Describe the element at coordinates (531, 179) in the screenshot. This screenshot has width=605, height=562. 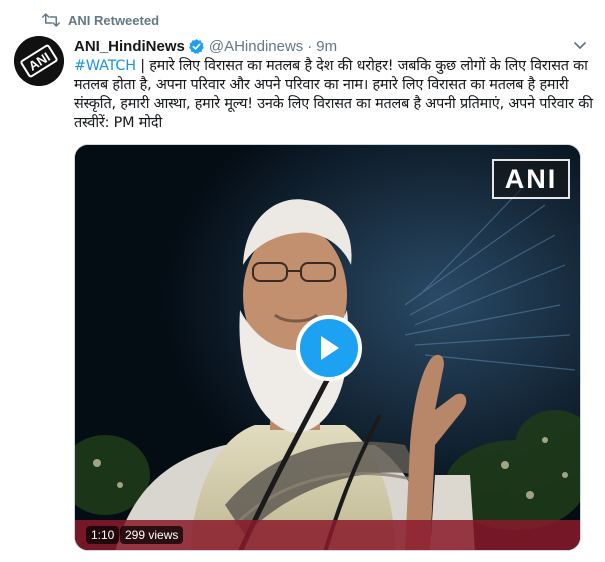
I see `ani-watermark: ANI` at that location.